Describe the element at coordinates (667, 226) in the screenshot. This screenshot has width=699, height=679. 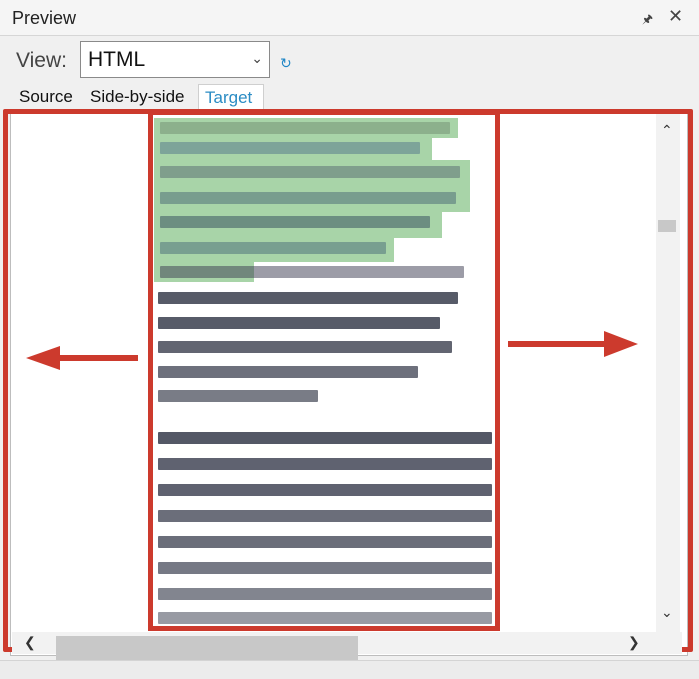
I see `vertical-scroll-thumb` at that location.